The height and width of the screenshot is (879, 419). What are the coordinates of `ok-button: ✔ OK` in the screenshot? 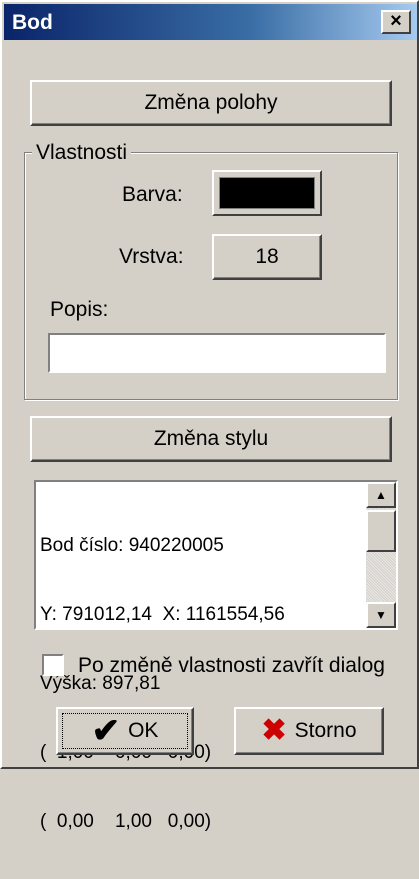 It's located at (125, 731).